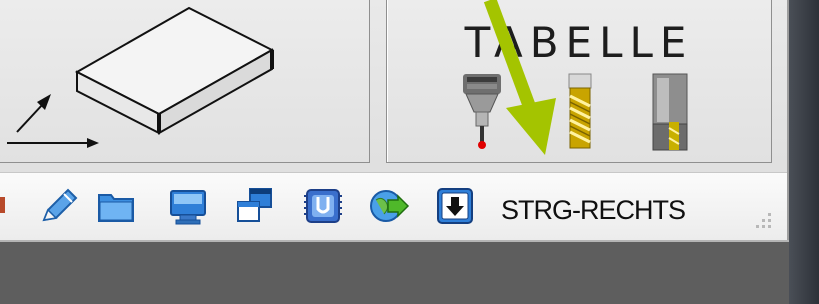 This screenshot has height=304, width=819. What do you see at coordinates (761, 222) in the screenshot?
I see `resize-grip-icon` at bounding box center [761, 222].